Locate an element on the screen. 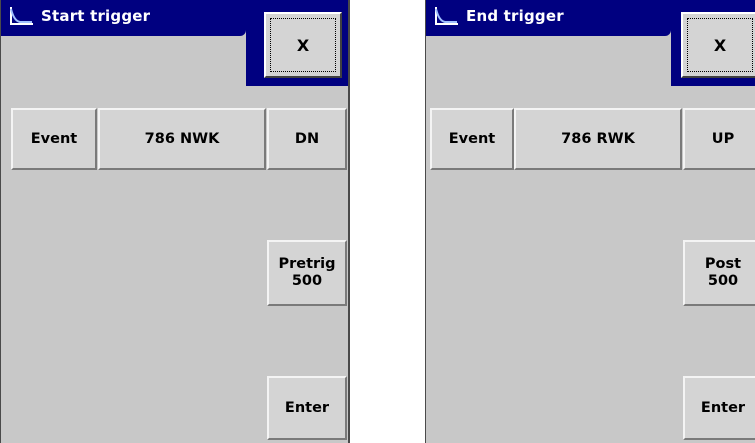 This screenshot has height=443, width=755. pretrig-button: Pretrig 500 is located at coordinates (307, 273).